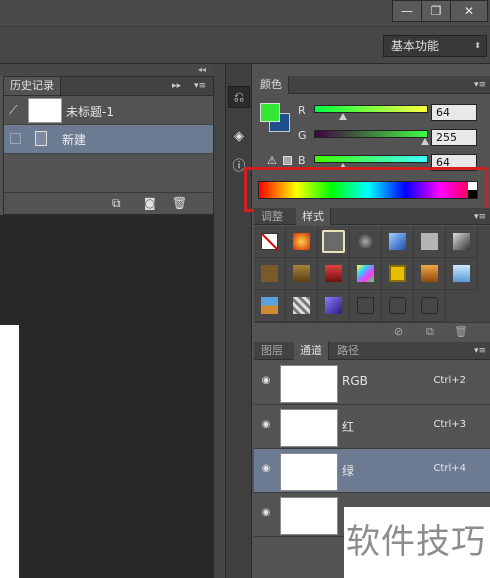 This screenshot has height=578, width=490. I want to click on collapse-left-icon: ◂◂, so click(206, 70).